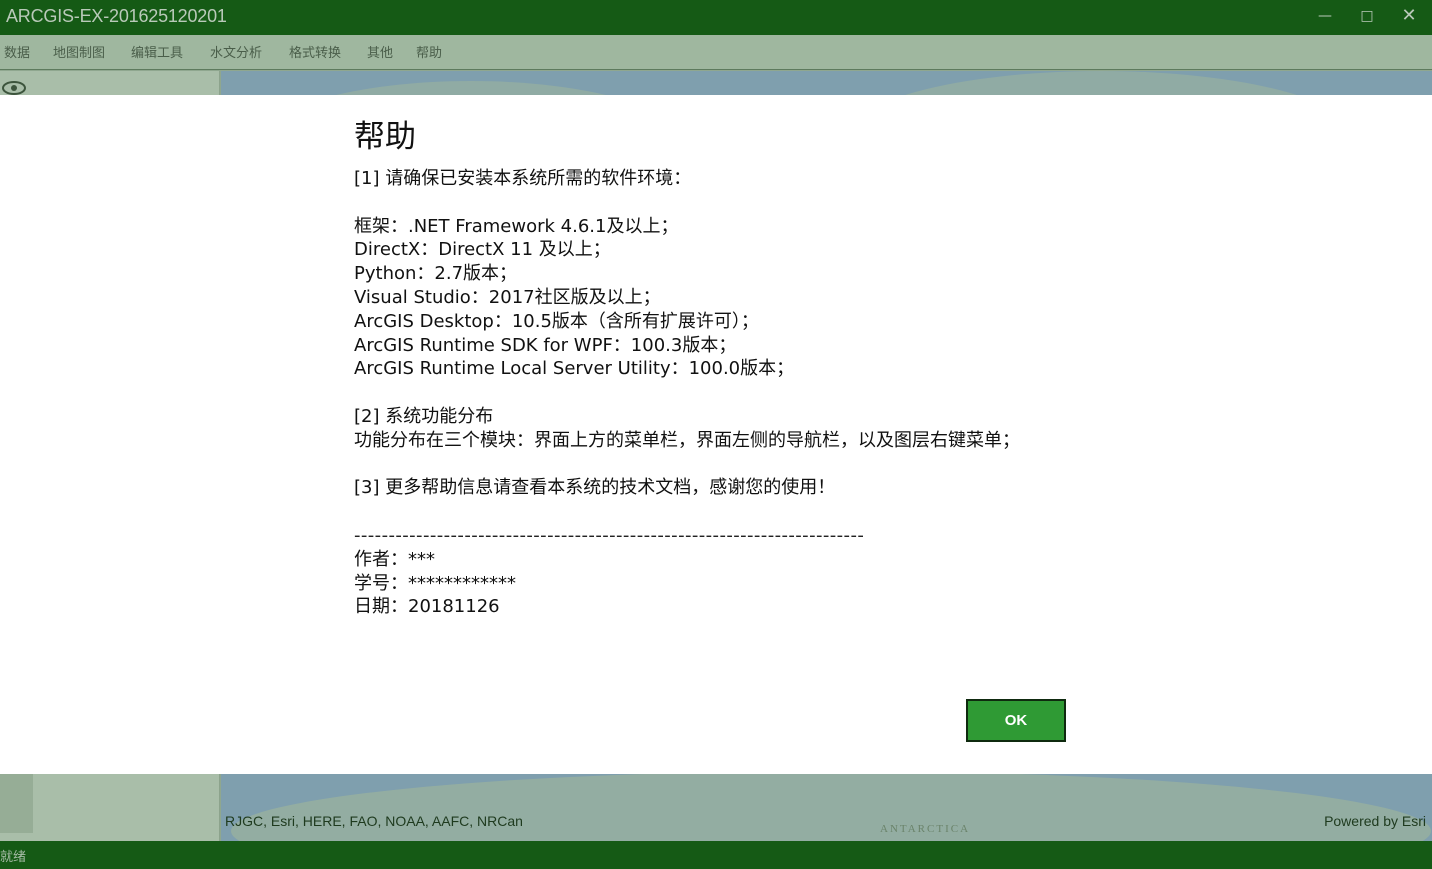  I want to click on menu-item-help: 帮助, so click(429, 51).